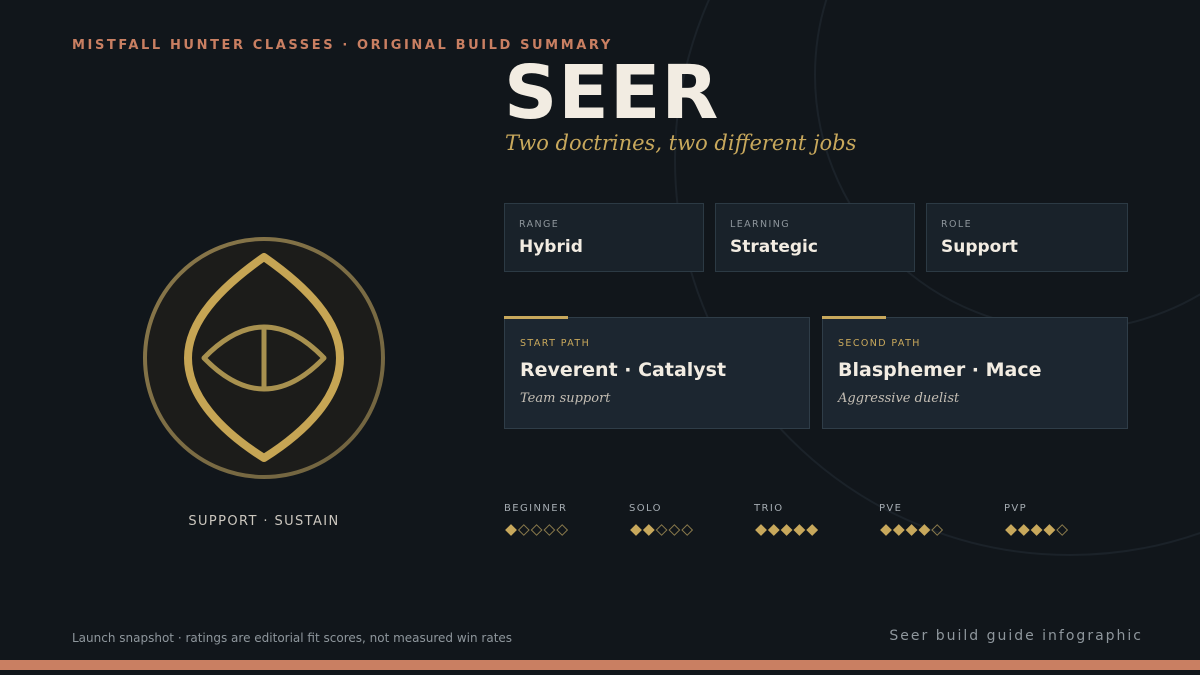 This screenshot has width=1200, height=675. I want to click on rating-label: TRIO, so click(769, 508).